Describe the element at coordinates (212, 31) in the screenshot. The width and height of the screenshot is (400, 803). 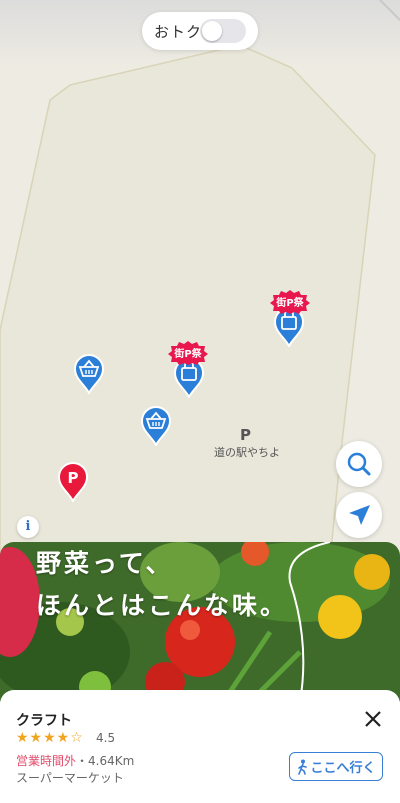
I see `toggle-knob` at that location.